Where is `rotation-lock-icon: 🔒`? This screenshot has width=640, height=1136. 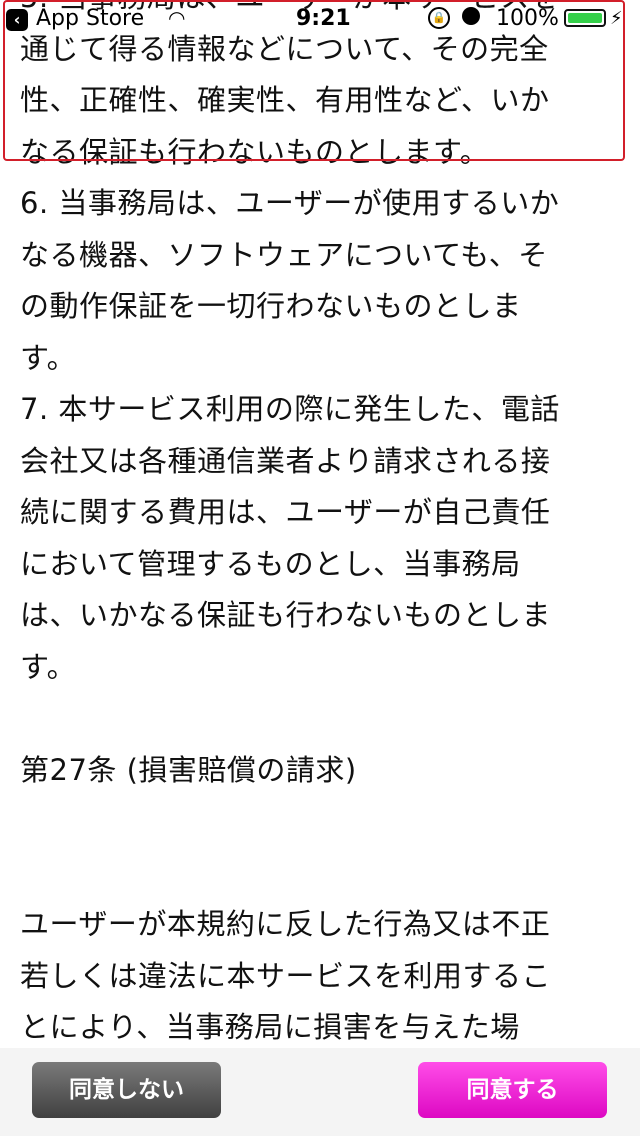 rotation-lock-icon: 🔒 is located at coordinates (439, 18).